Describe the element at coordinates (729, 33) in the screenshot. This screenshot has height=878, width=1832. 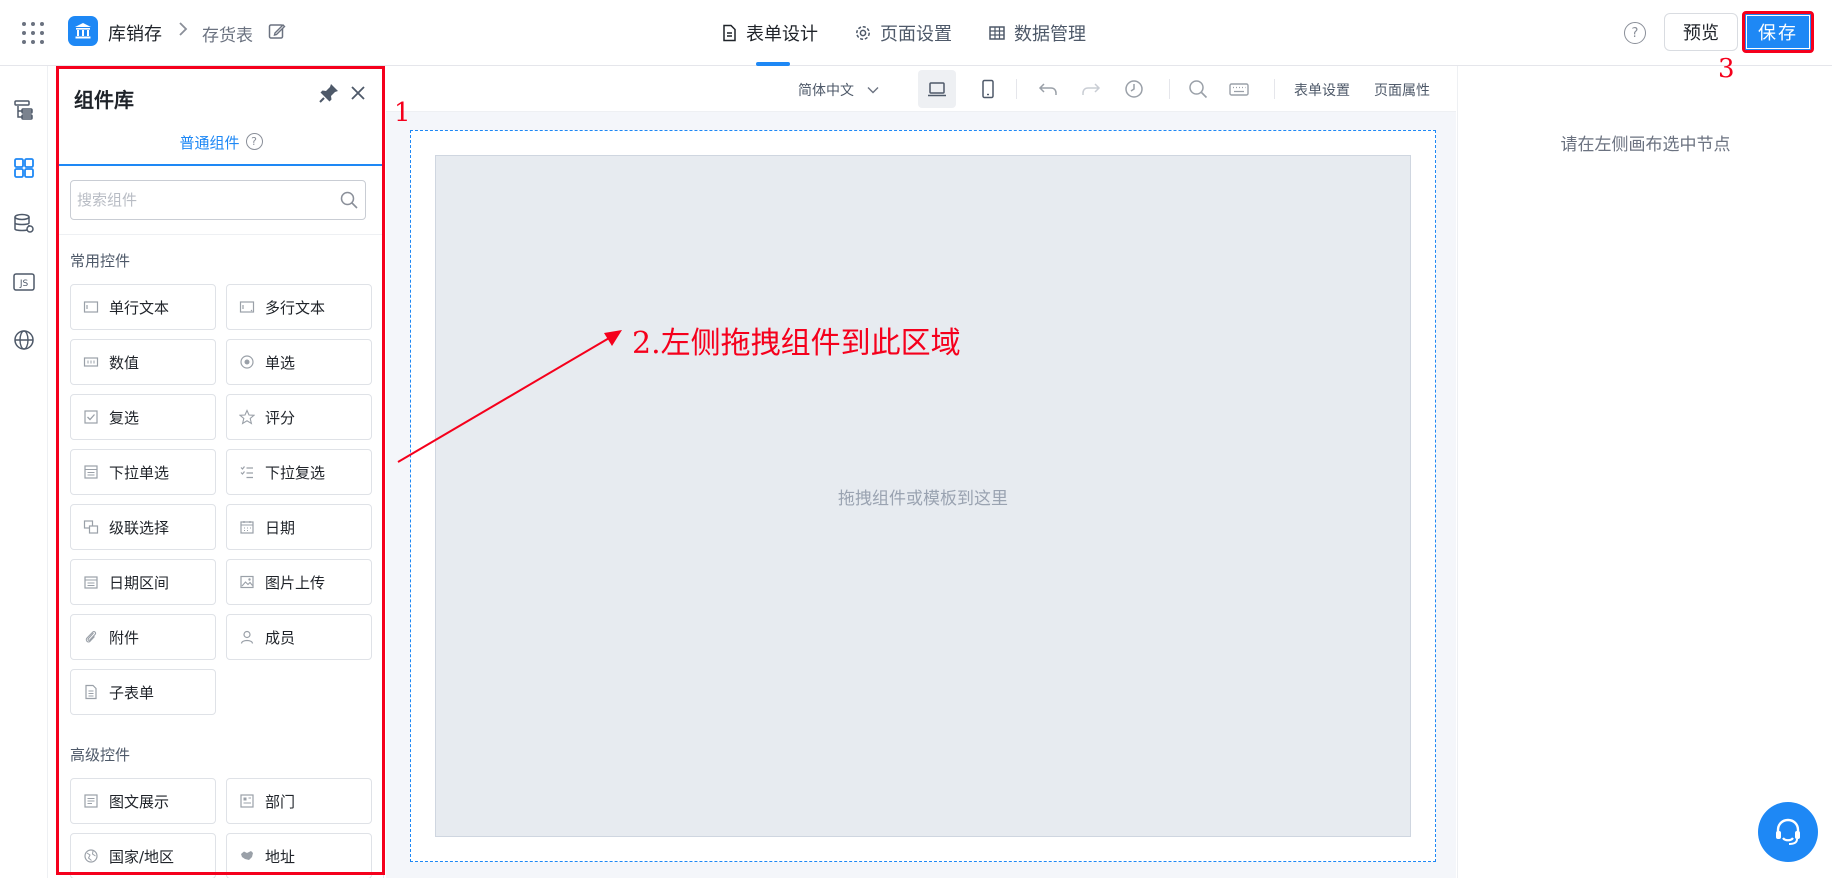
I see `document-icon` at that location.